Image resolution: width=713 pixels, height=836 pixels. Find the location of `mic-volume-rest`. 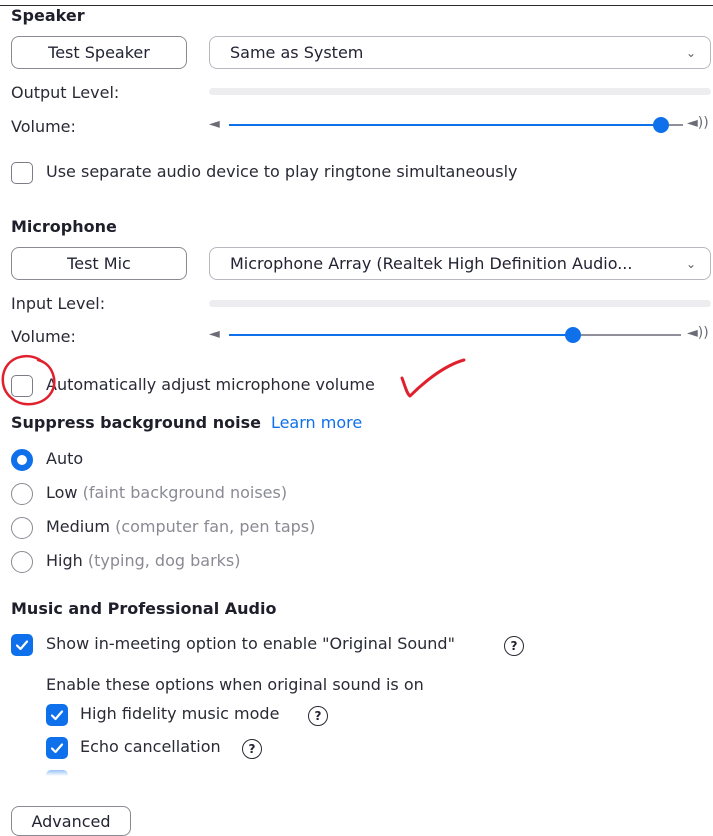

mic-volume-rest is located at coordinates (631, 335).